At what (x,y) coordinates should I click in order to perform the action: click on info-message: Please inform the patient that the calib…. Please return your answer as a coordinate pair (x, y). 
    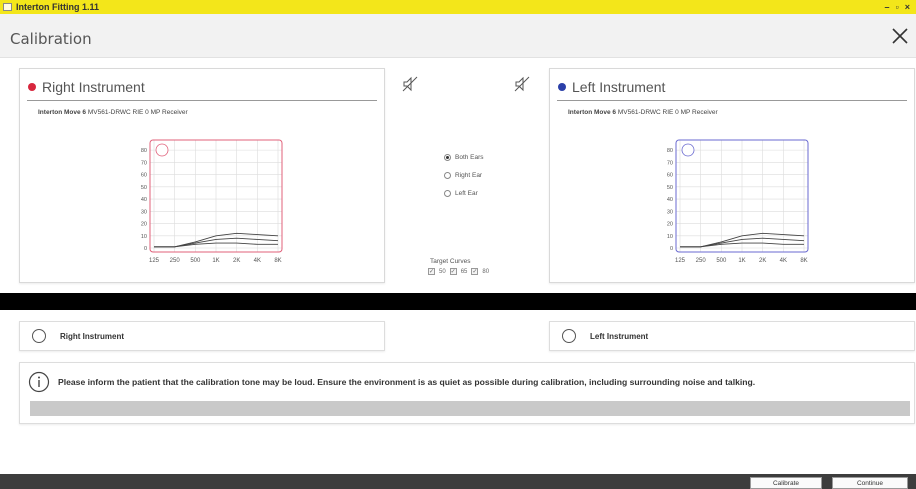
    Looking at the image, I should click on (407, 382).